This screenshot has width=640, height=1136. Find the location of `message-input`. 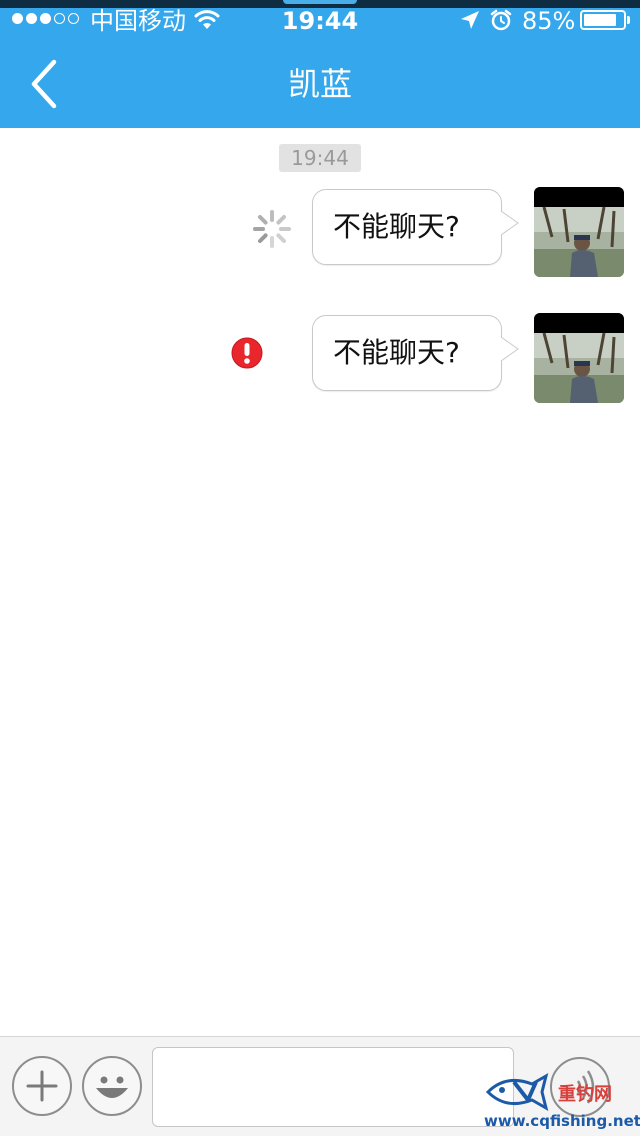

message-input is located at coordinates (333, 1087).